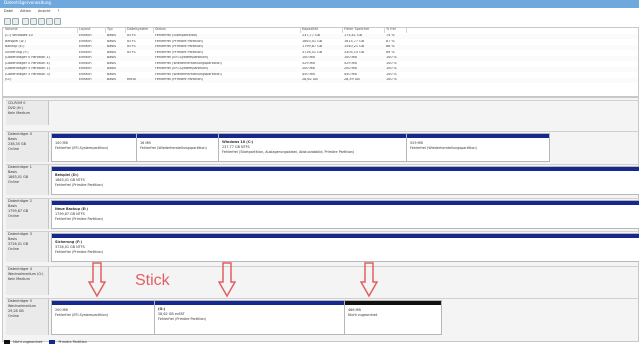 This screenshot has height=350, width=639. What do you see at coordinates (17, 52) in the screenshot?
I see `table-cell: Sicherung (F:)` at bounding box center [17, 52].